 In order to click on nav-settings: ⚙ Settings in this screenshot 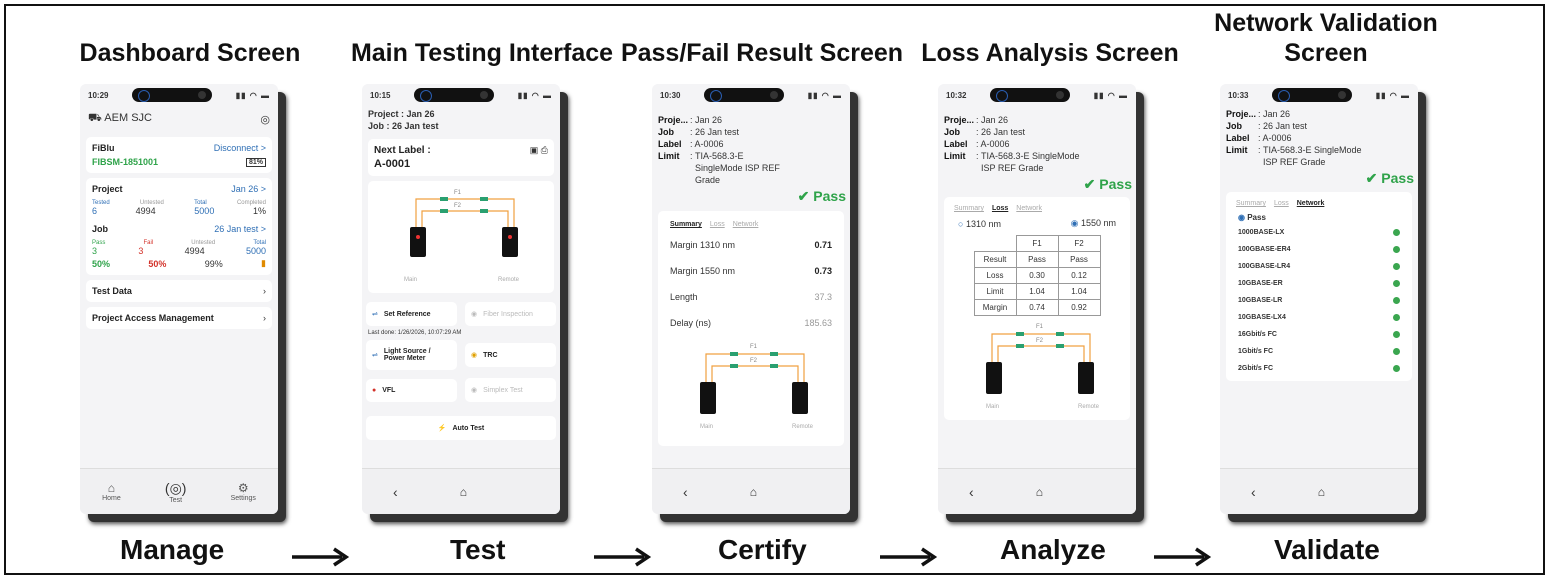, I will do `click(243, 491)`.